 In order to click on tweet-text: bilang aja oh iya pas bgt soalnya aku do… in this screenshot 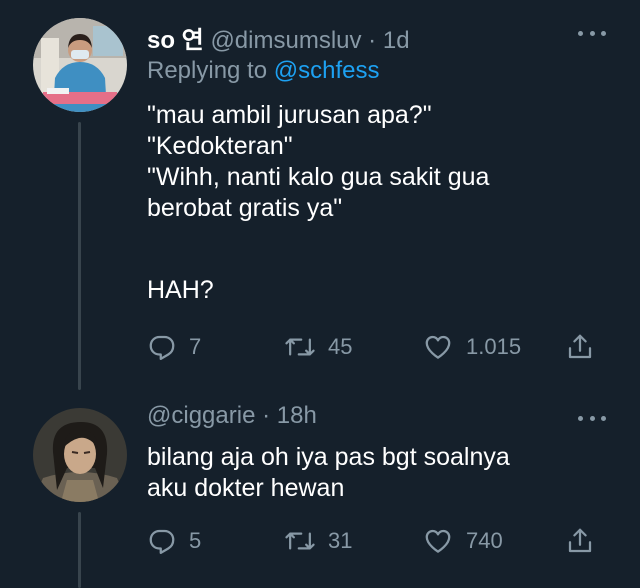, I will do `click(328, 473)`.